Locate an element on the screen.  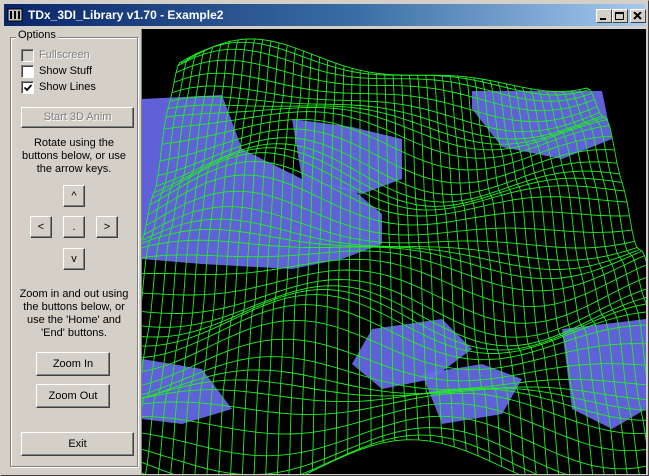
exit-button: Exit is located at coordinates (77, 444).